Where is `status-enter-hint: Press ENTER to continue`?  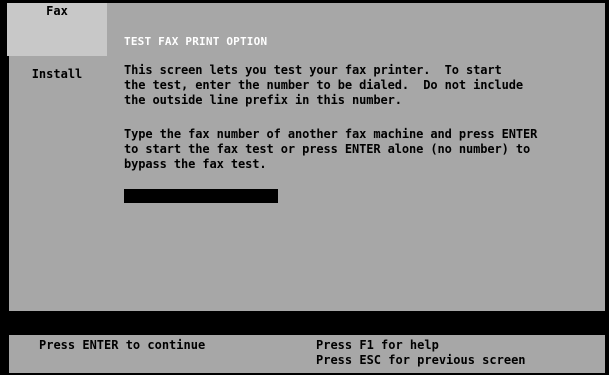
status-enter-hint: Press ENTER to continue is located at coordinates (122, 345).